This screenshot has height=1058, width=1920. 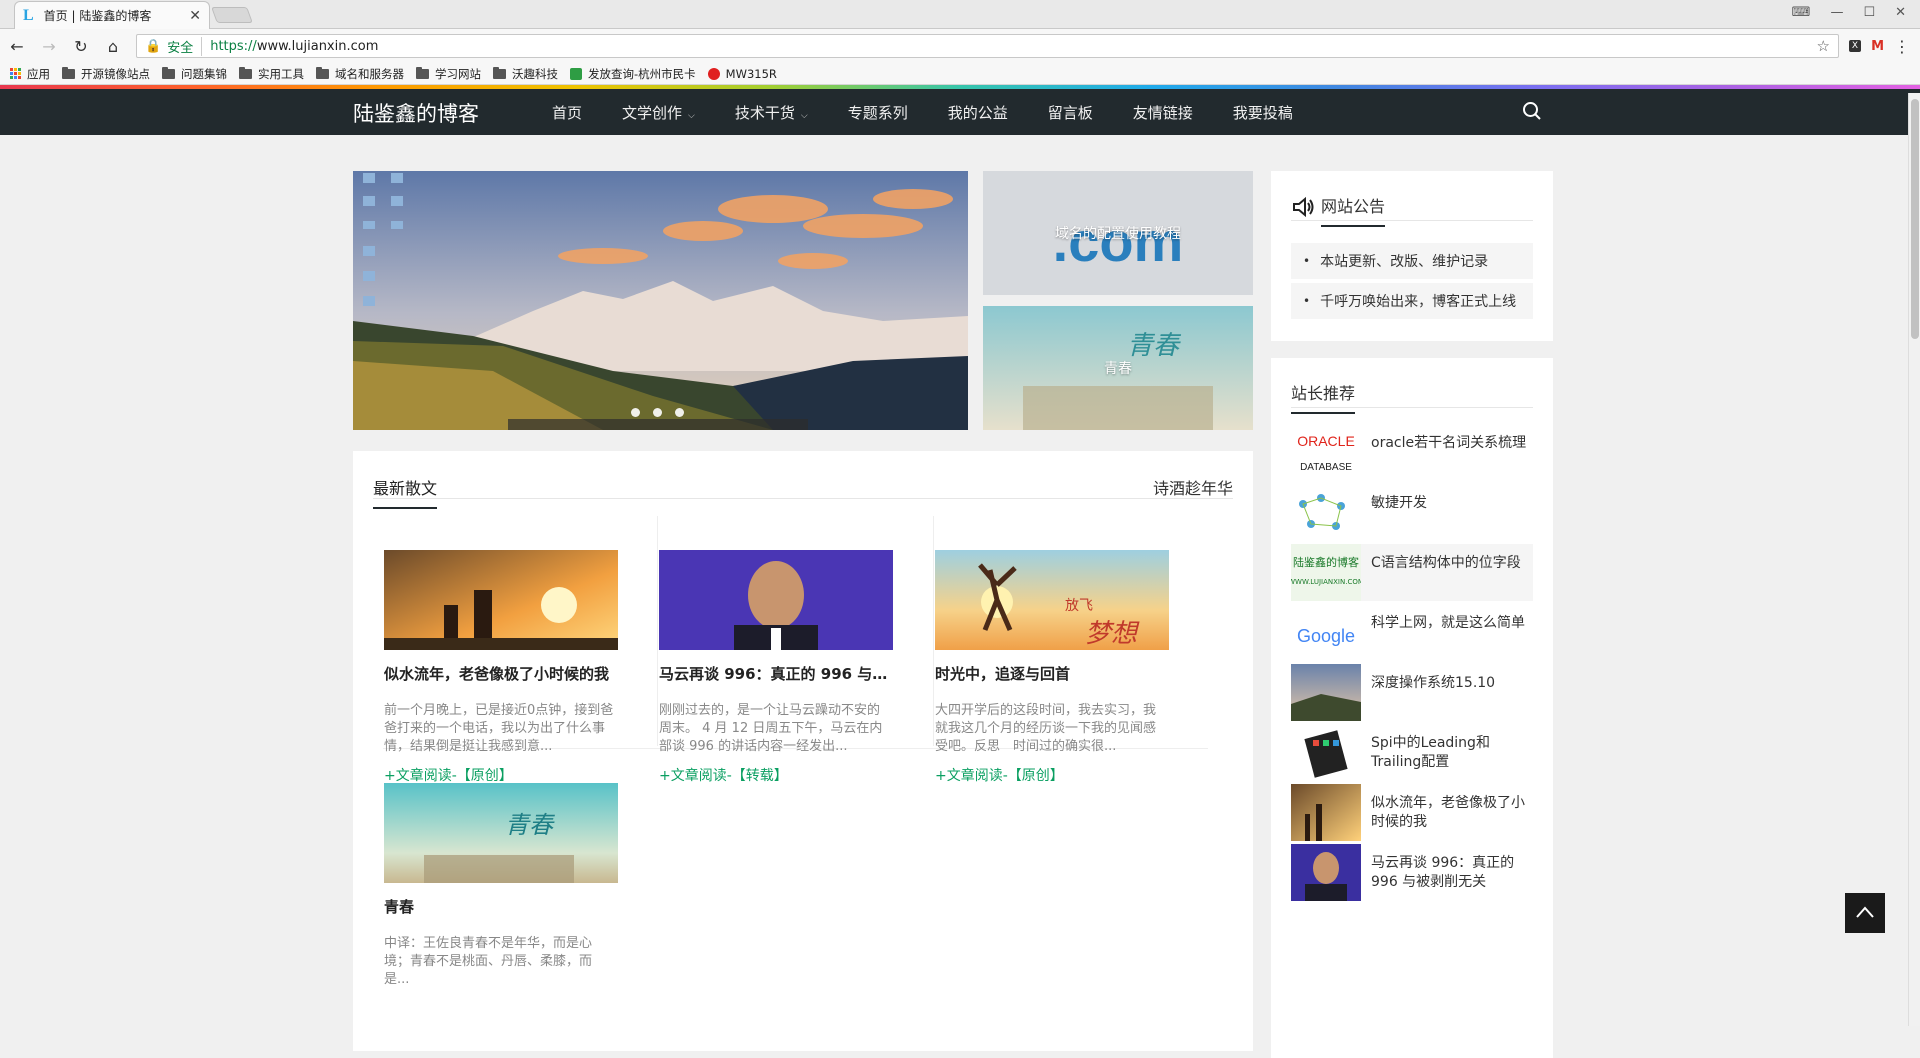 I want to click on google-logo-text: Google, so click(x=1326, y=636).